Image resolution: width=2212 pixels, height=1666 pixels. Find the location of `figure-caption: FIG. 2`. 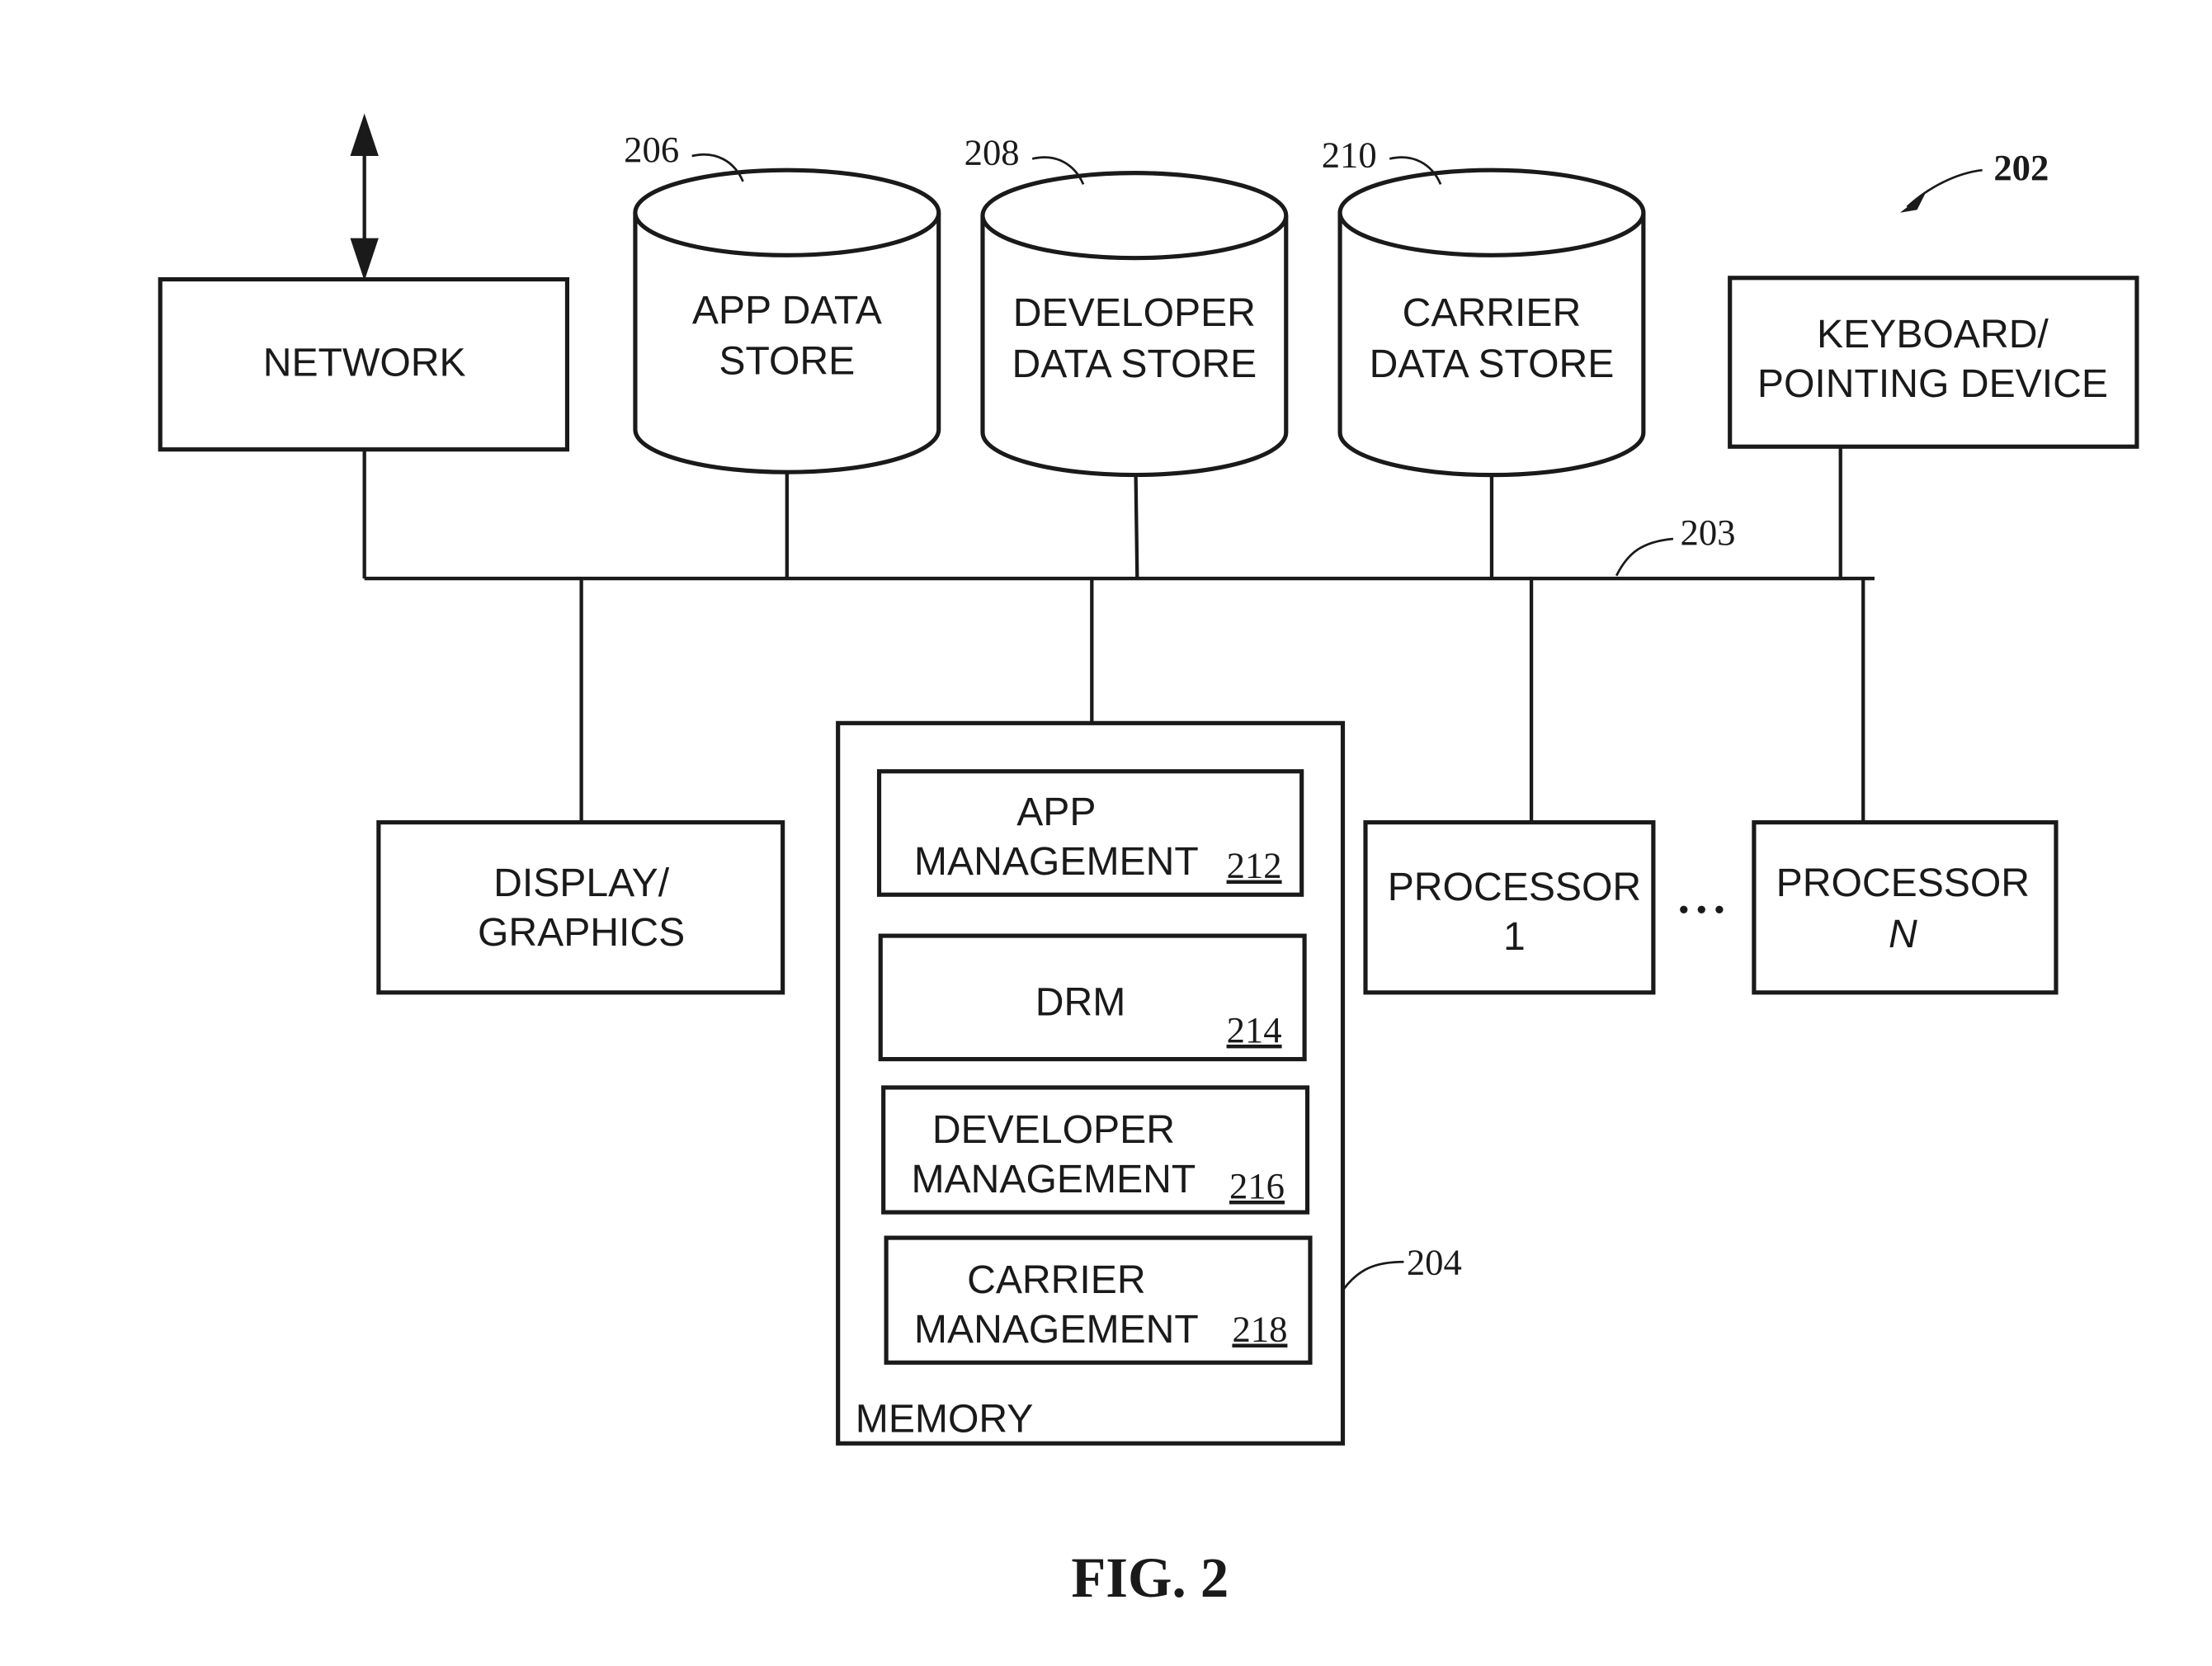

figure-caption: FIG. 2 is located at coordinates (1150, 1577).